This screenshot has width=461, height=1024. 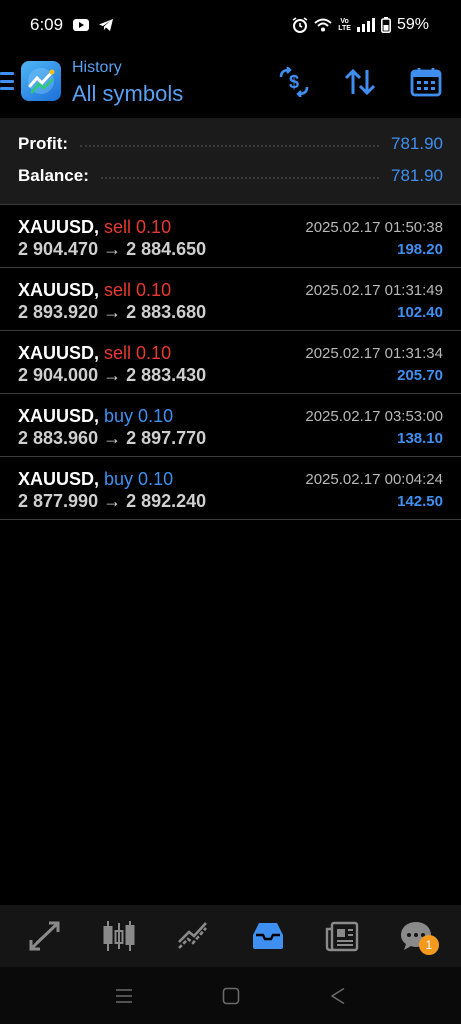 What do you see at coordinates (426, 82) in the screenshot?
I see `calendar-icon` at bounding box center [426, 82].